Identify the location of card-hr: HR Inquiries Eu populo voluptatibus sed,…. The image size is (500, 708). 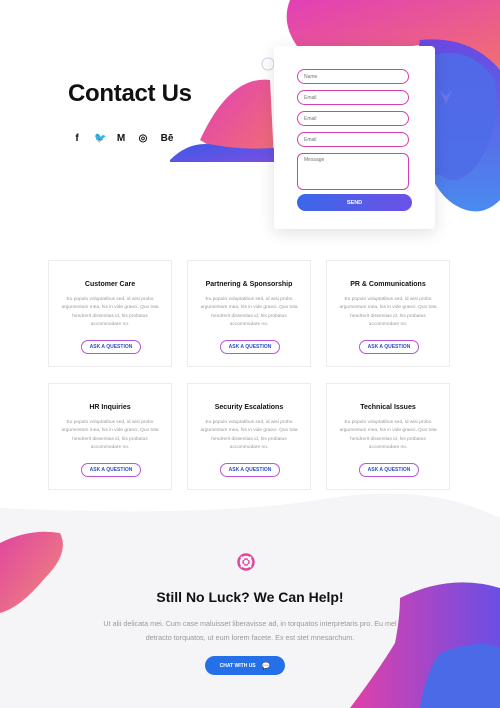
(110, 436).